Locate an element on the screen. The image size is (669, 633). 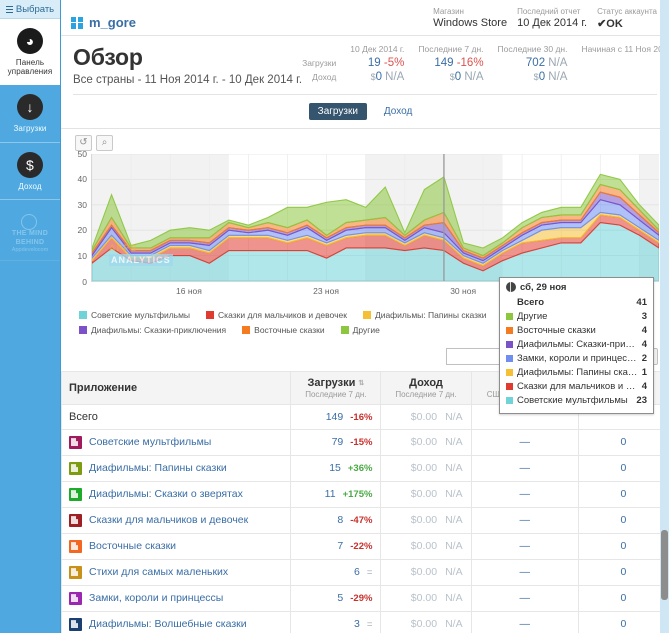
y-tick: 40 is located at coordinates (82, 179).